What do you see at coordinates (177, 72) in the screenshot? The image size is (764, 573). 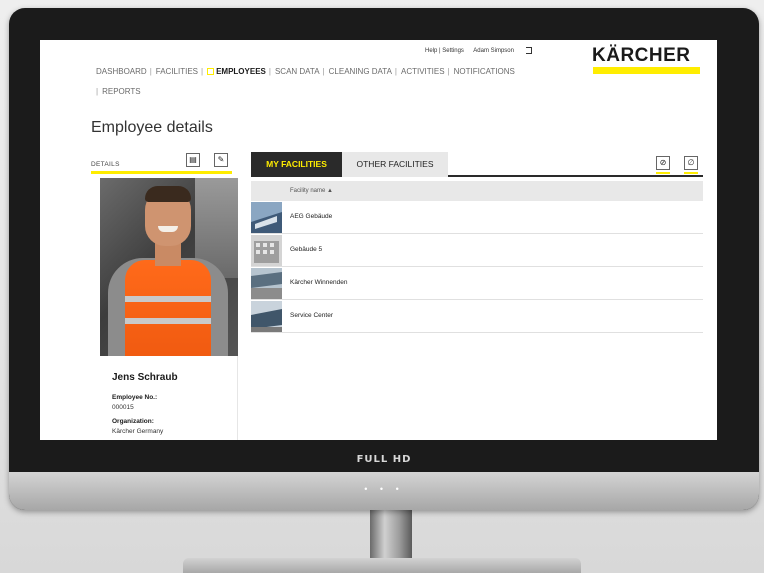 I see `nav-item-facilities: FACILITIES` at bounding box center [177, 72].